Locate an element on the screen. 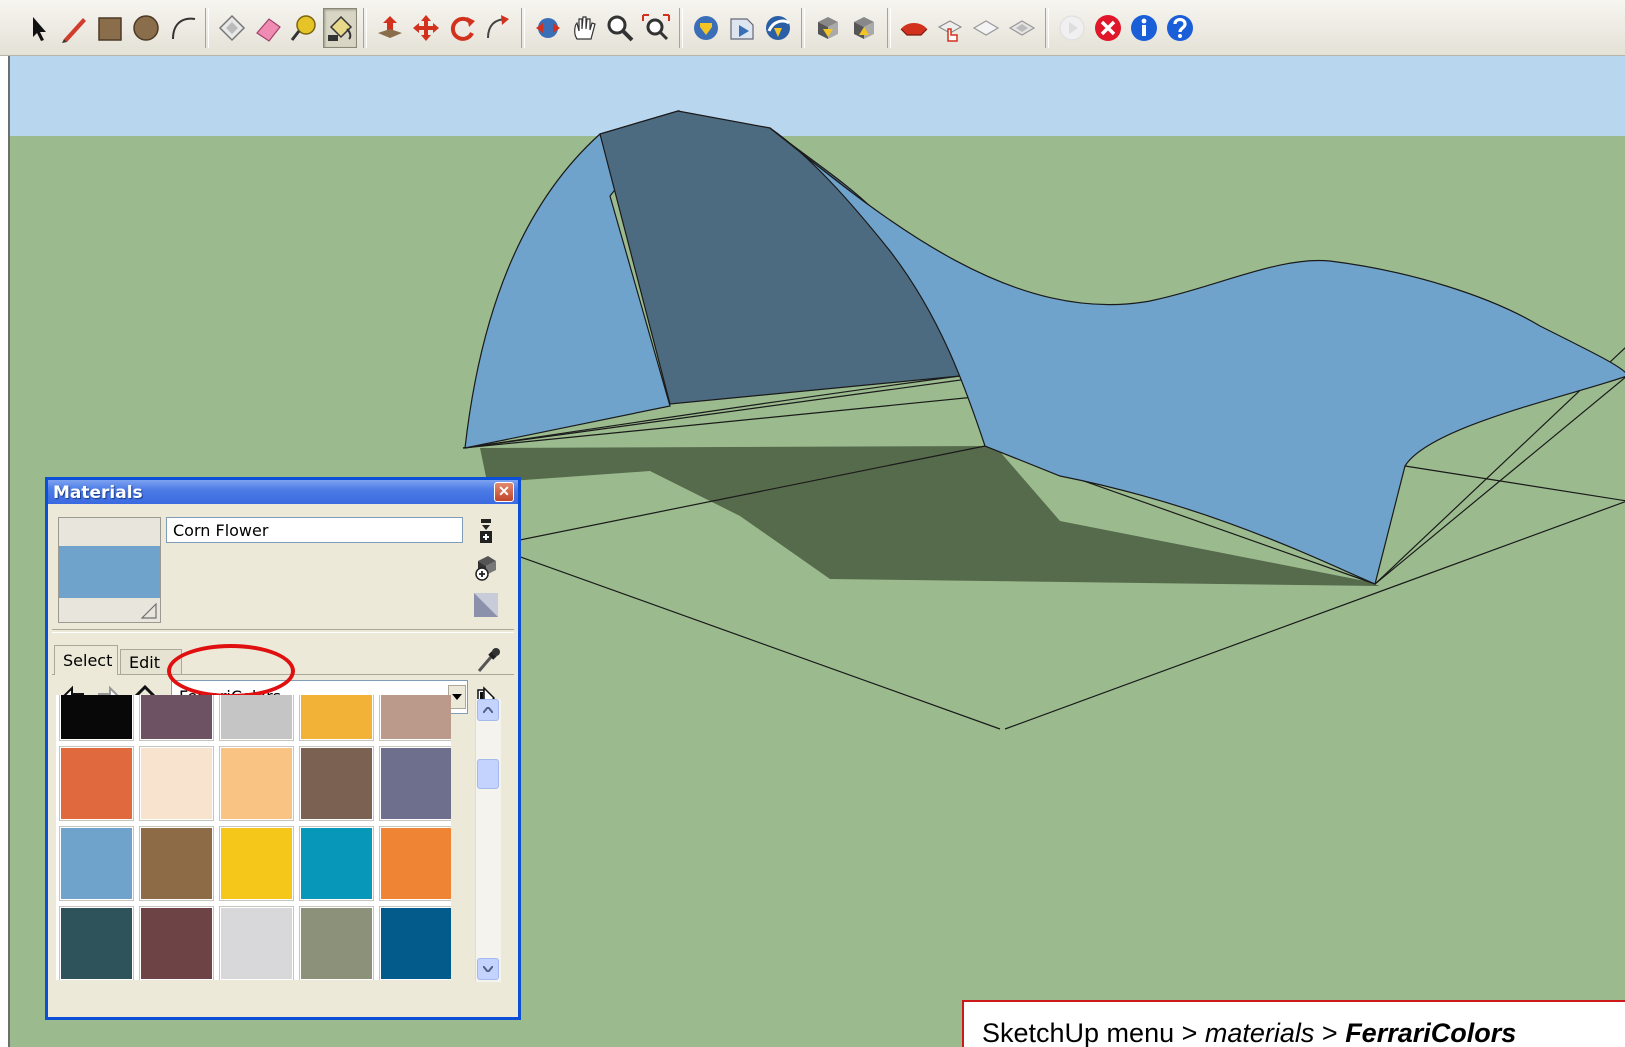 This screenshot has height=1047, width=1625. play-disabled-icon is located at coordinates (1072, 28).